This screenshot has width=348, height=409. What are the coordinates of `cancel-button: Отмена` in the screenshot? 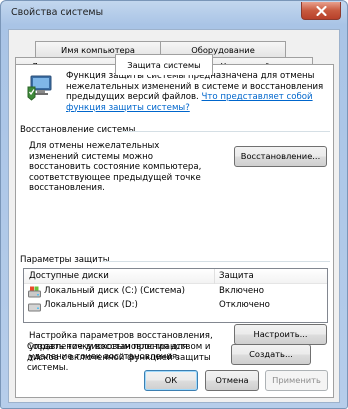 It's located at (232, 380).